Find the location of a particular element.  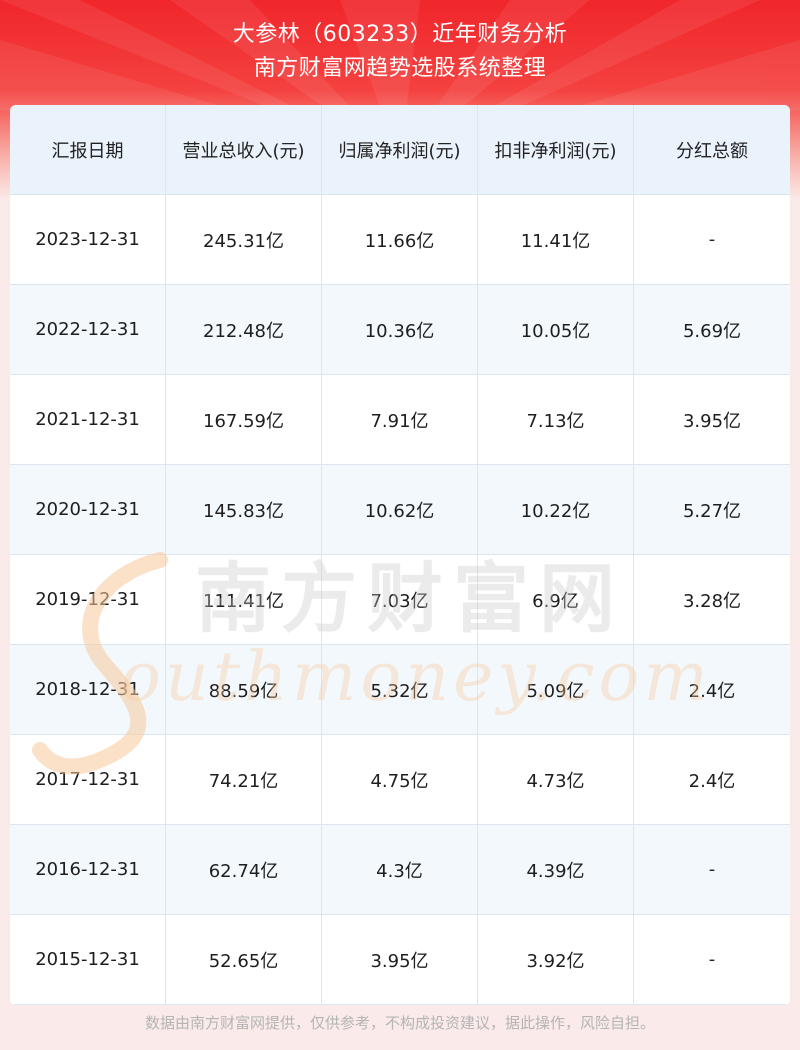

table-row: 2022-12-31 212.48亿 10.36亿 10.05亿 5.69亿 is located at coordinates (400, 330).